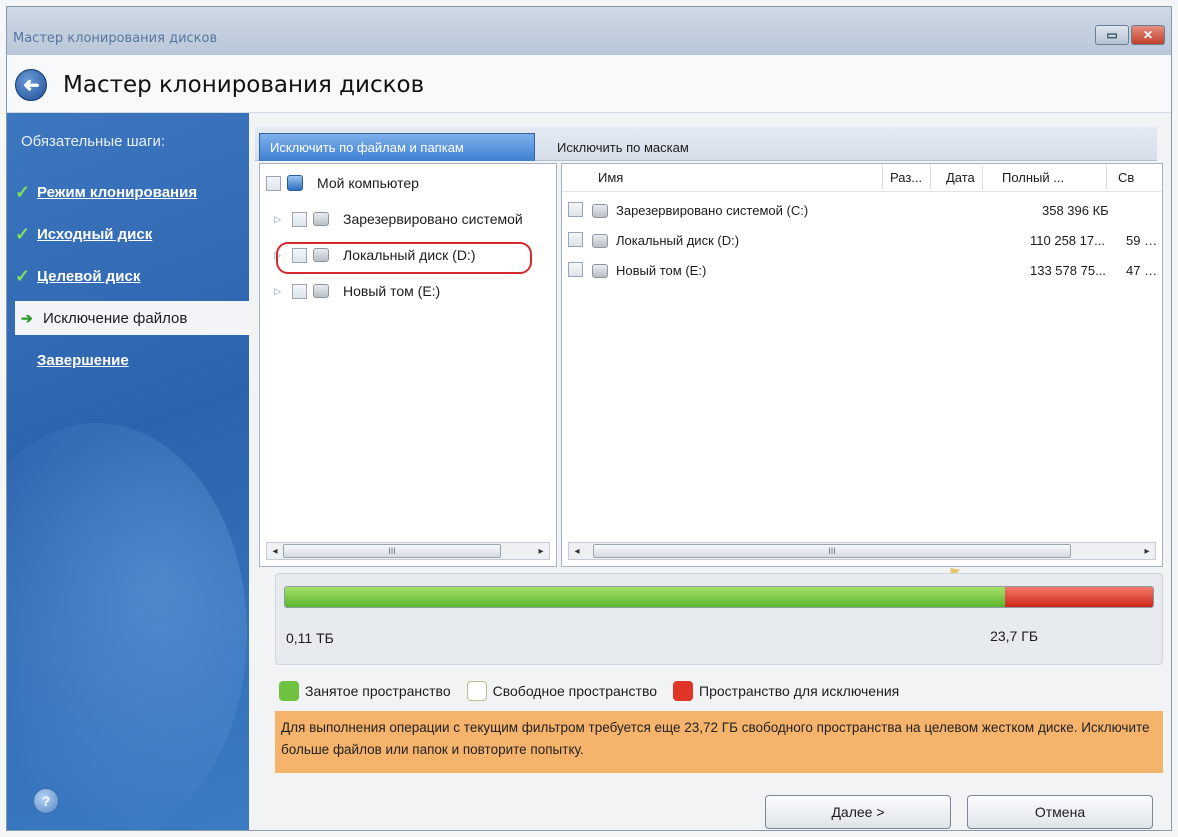  Describe the element at coordinates (683, 691) in the screenshot. I see `exclusion-swatch` at that location.